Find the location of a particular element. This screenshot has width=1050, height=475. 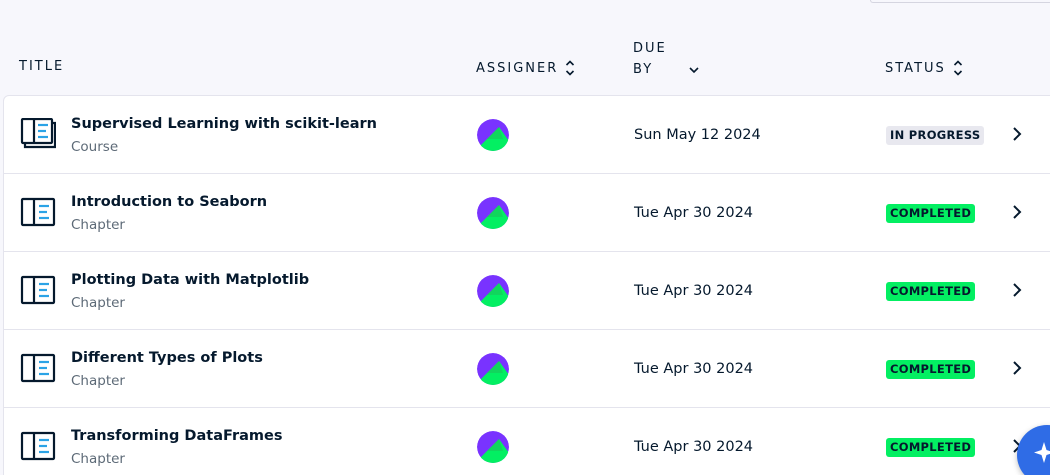

column-header-title-label: TITLE is located at coordinates (42, 66).